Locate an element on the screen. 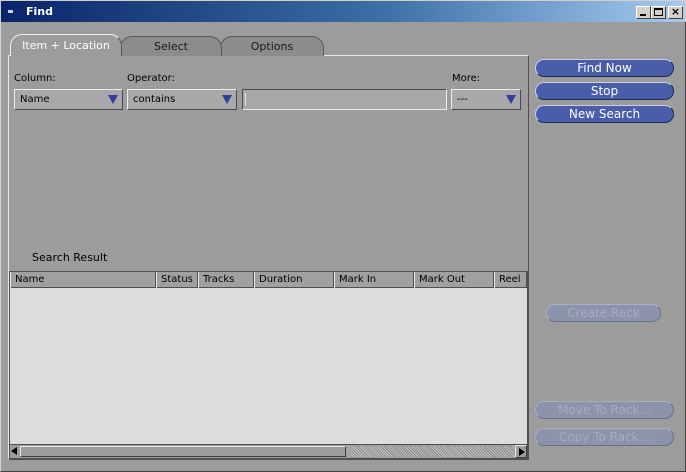 Image resolution: width=686 pixels, height=472 pixels. column-header-status: Status is located at coordinates (177, 280).